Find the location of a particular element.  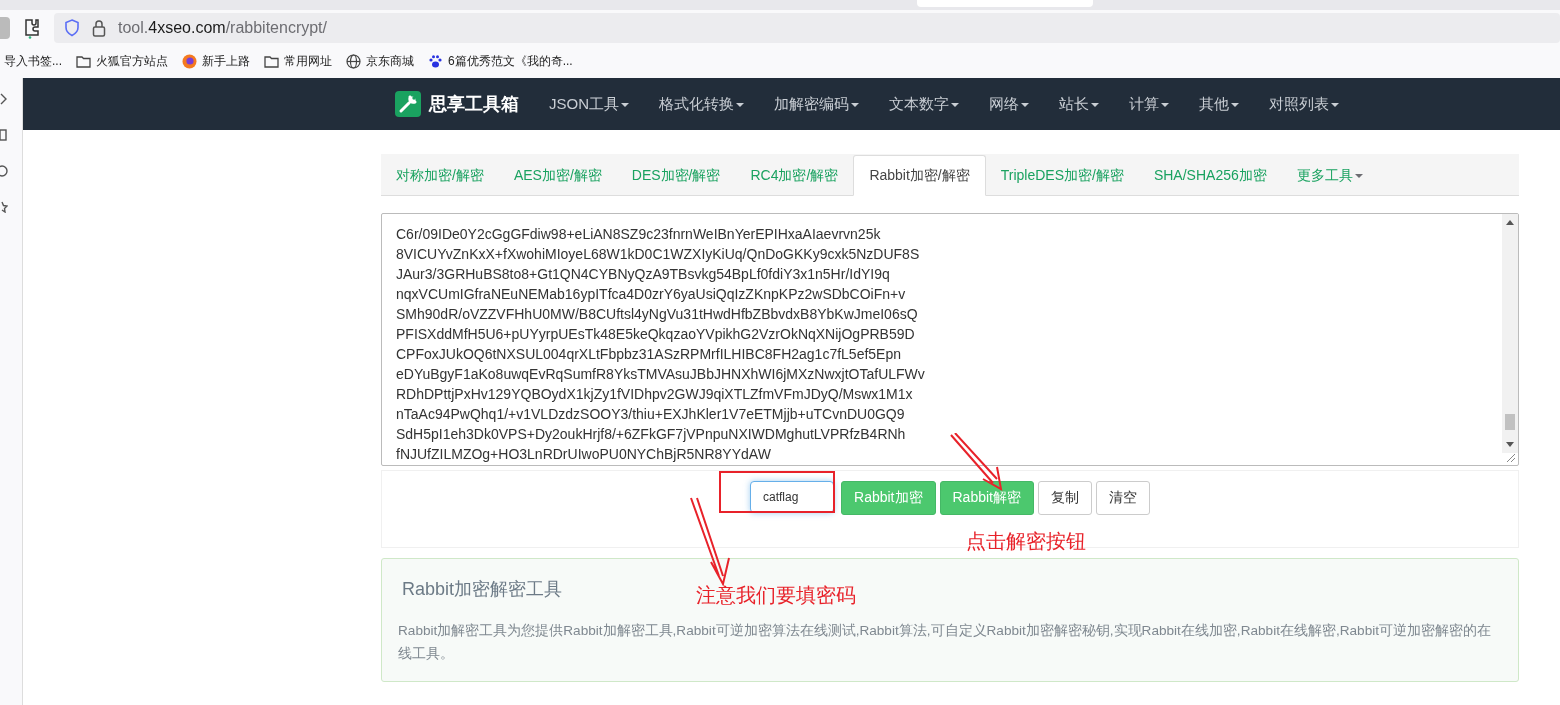

nav-menu: 网络 is located at coordinates (1009, 104).